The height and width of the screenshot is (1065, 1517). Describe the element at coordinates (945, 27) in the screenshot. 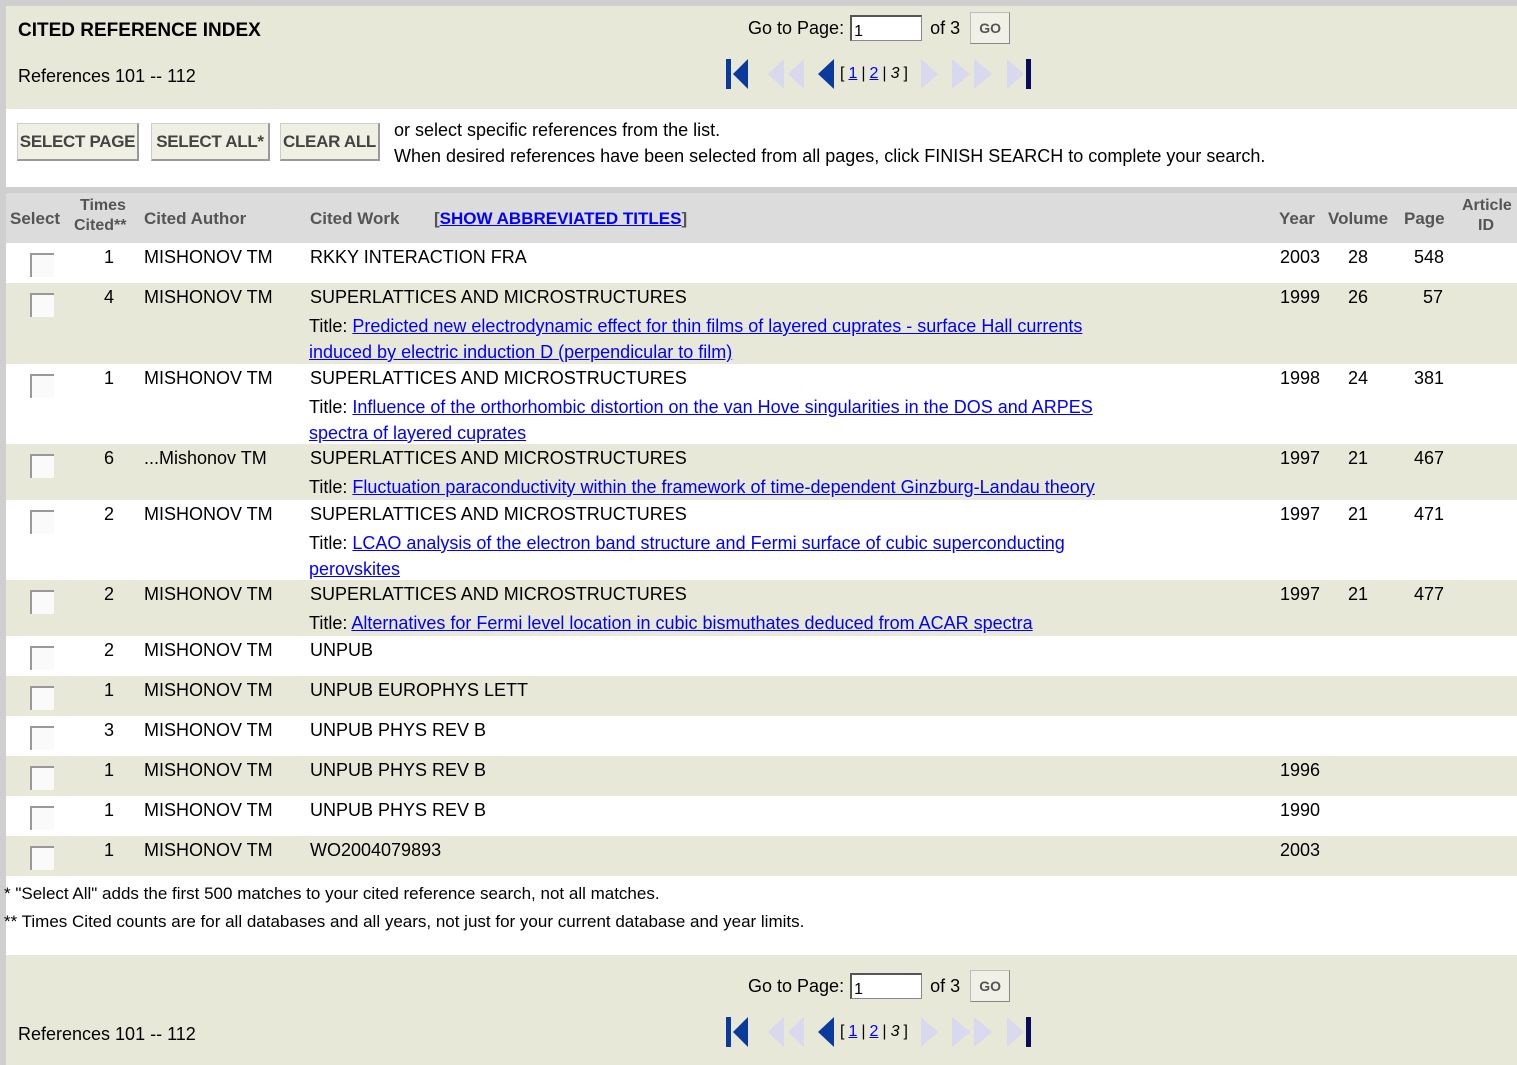

I see `page-count: of 3` at that location.